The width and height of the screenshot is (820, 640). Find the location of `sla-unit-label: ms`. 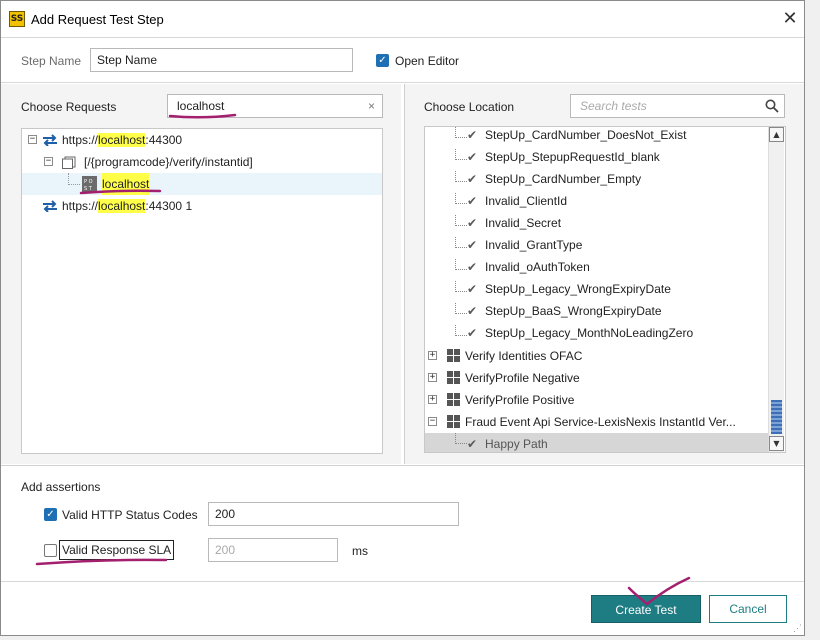

sla-unit-label: ms is located at coordinates (360, 551).